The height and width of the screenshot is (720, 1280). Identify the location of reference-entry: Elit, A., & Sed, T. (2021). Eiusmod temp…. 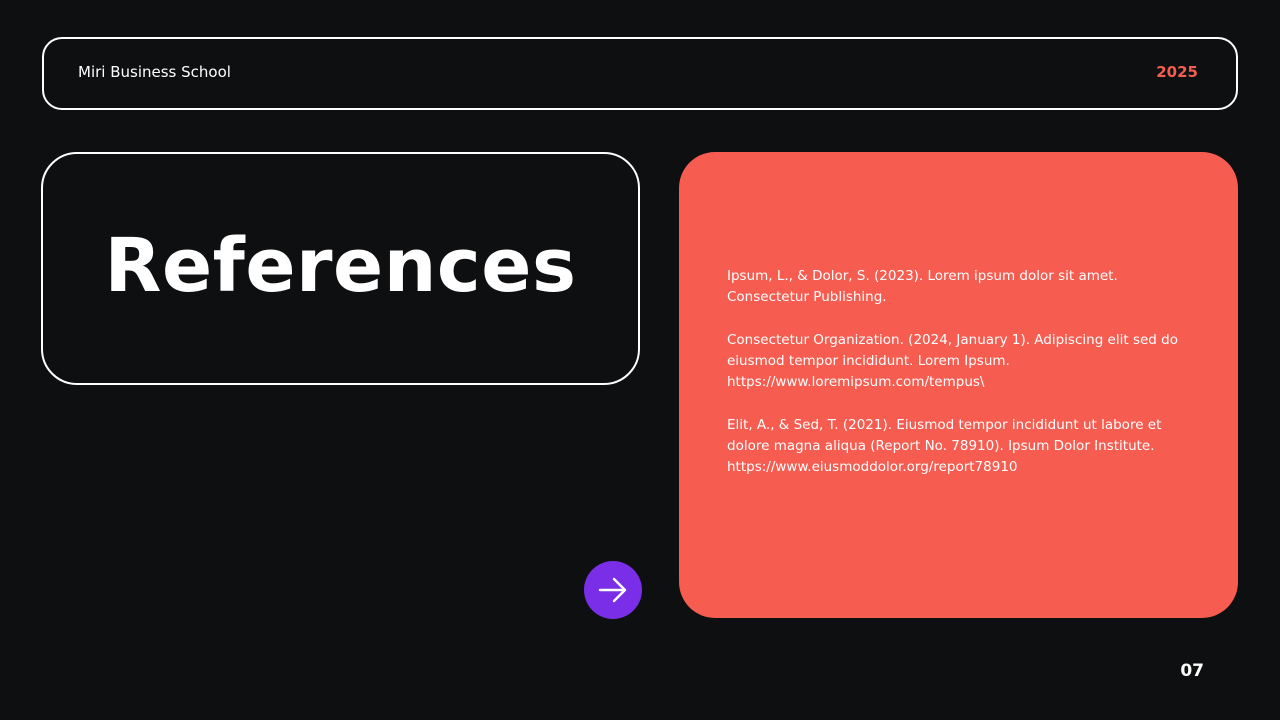
(944, 446).